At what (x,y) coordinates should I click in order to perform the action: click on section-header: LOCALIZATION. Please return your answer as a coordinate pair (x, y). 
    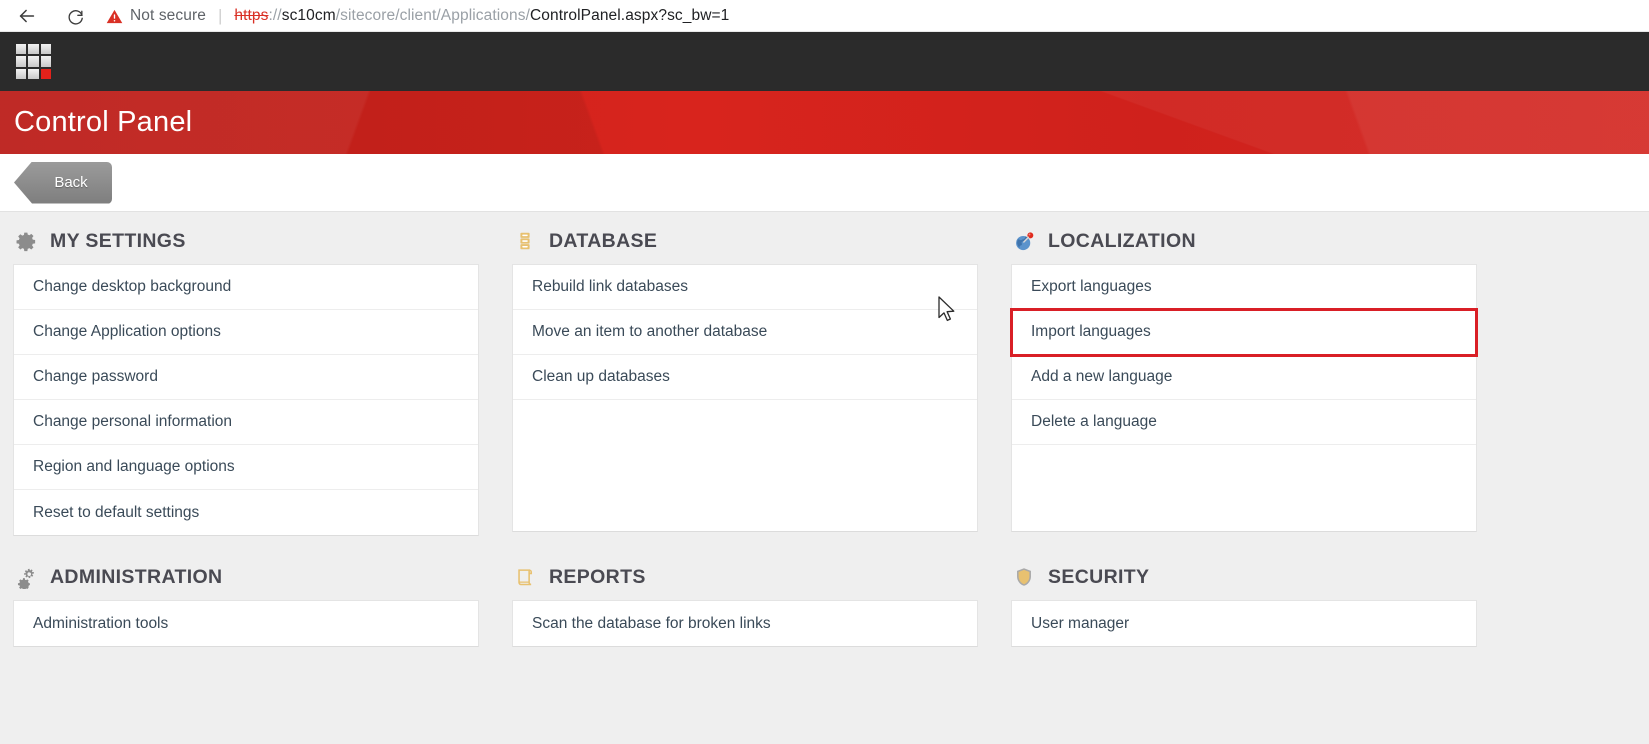
    Looking at the image, I should click on (1260, 238).